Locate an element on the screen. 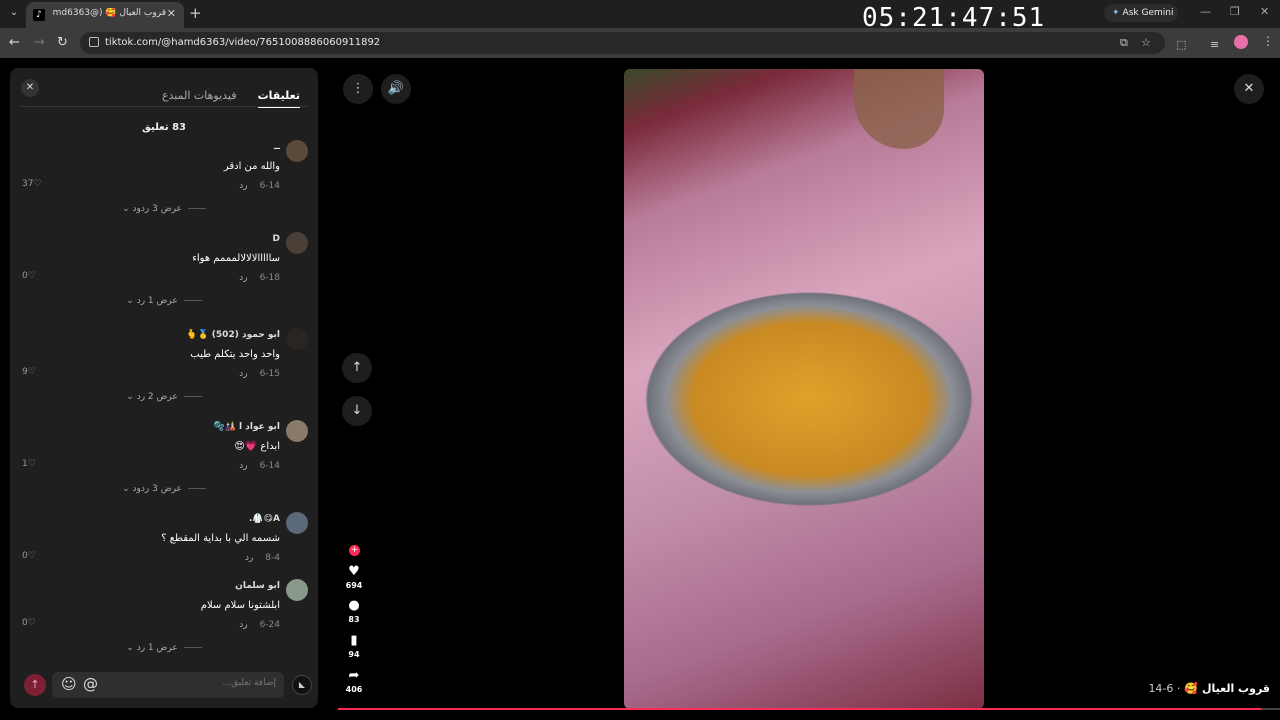 Image resolution: width=1280 pixels, height=720 pixels. comment-composer: ↑ ☺ @ ◣ is located at coordinates (166, 686).